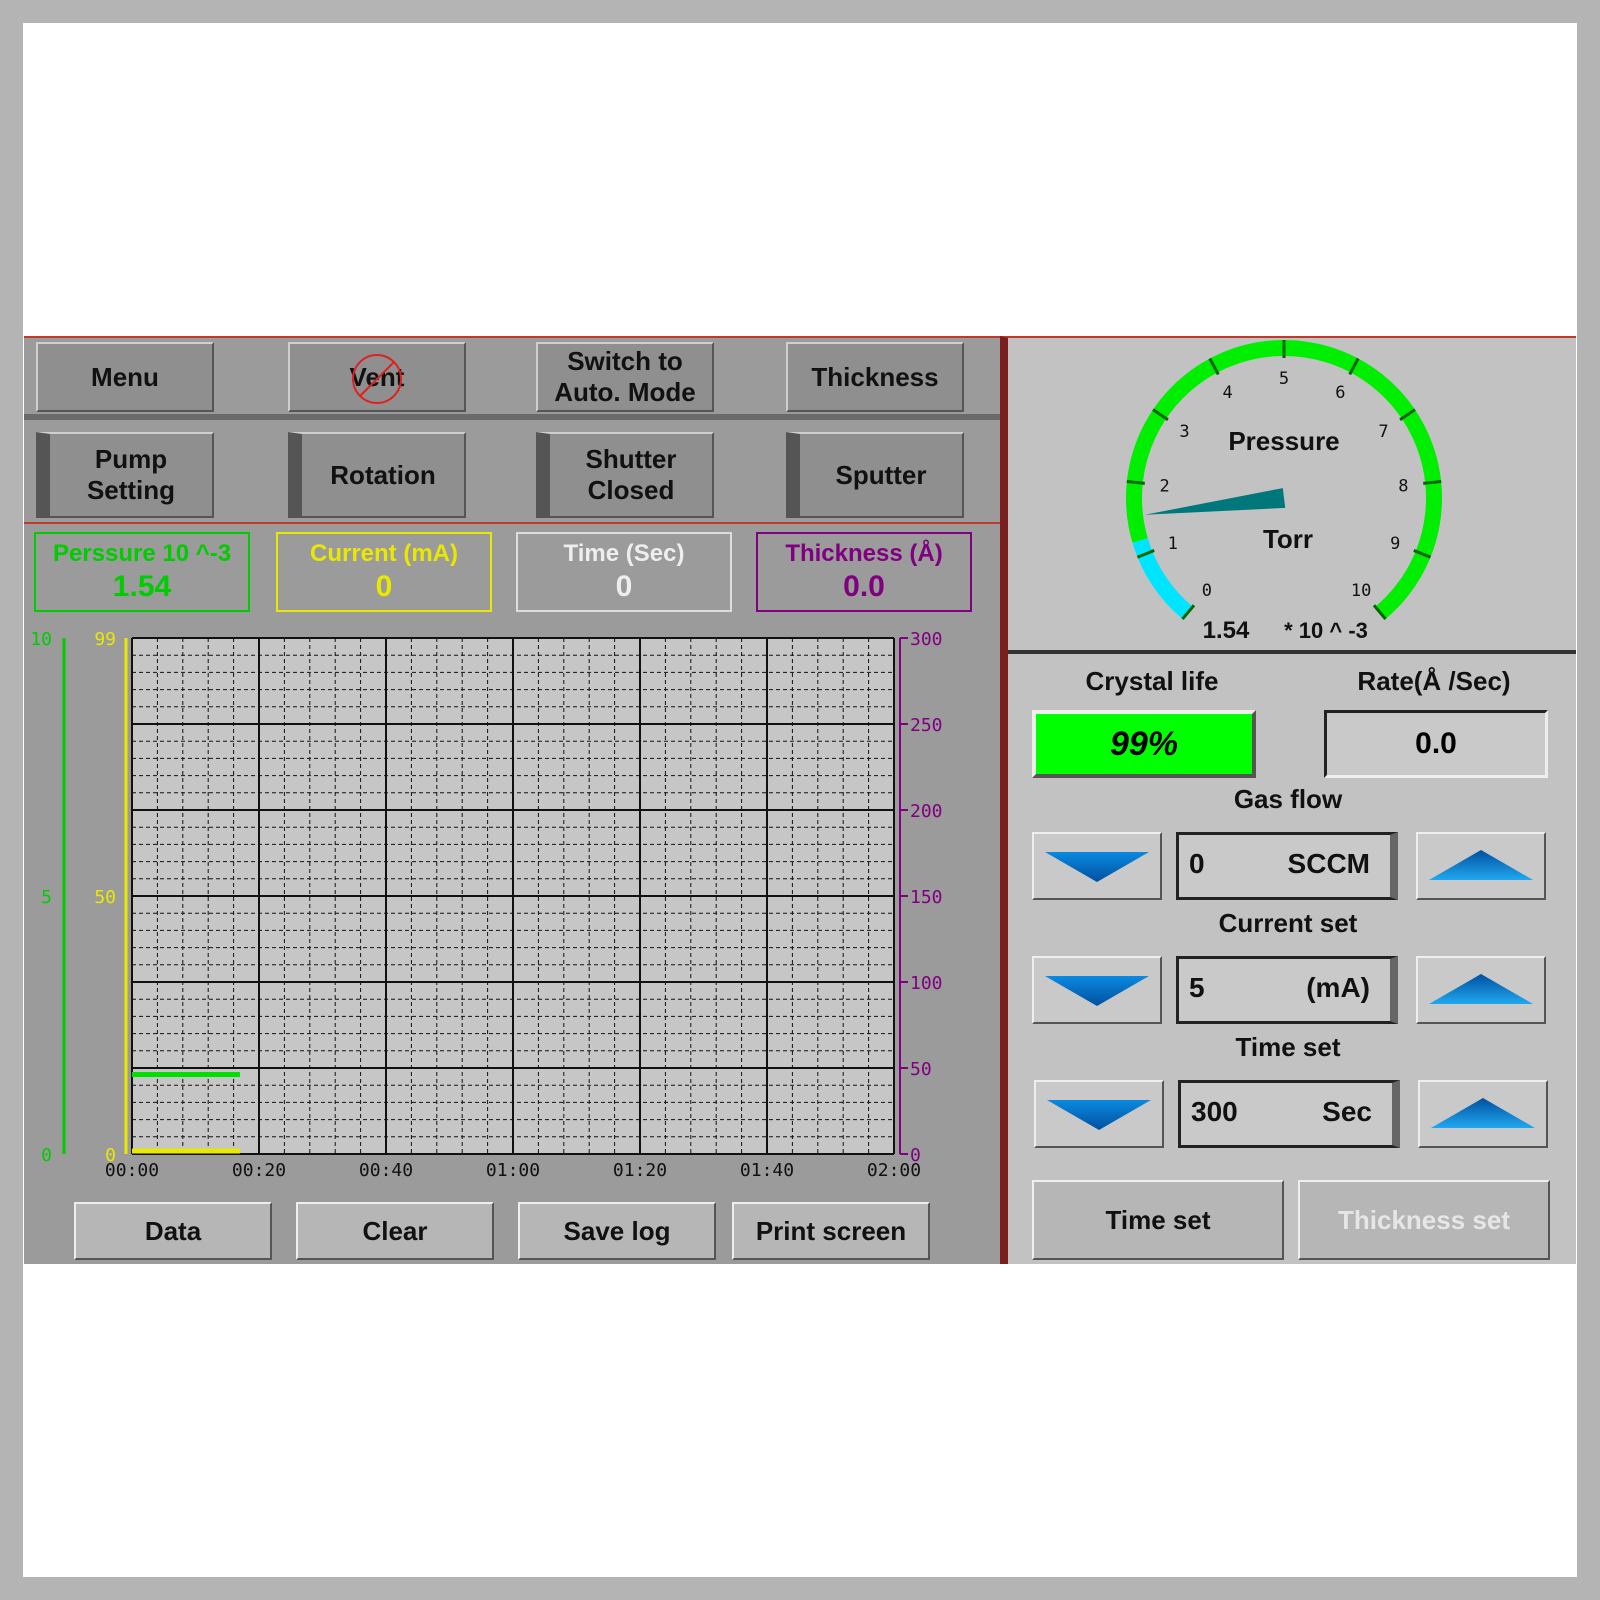  What do you see at coordinates (1338, 987) in the screenshot?
I see `current-set-unit: (mA)` at bounding box center [1338, 987].